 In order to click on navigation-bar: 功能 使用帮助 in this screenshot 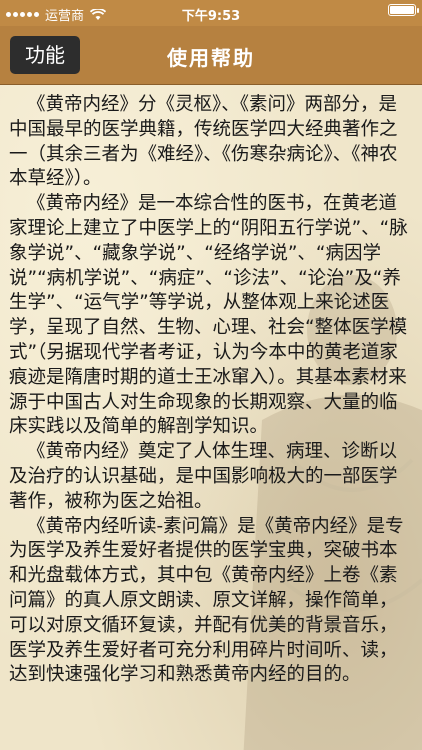, I will do `click(211, 55)`.